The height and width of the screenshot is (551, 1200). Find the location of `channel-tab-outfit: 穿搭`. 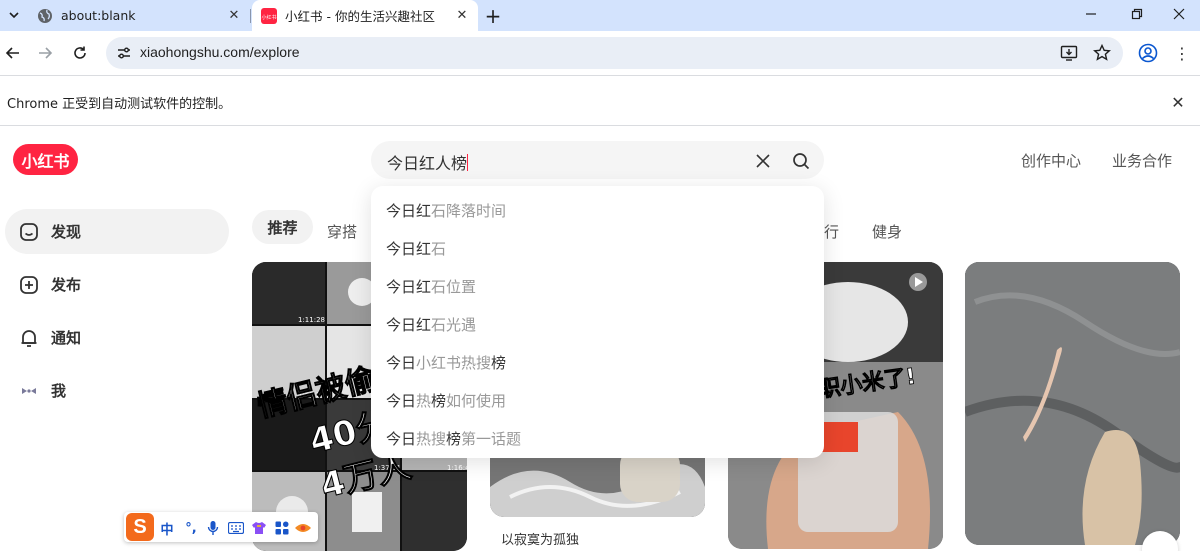

channel-tab-outfit: 穿搭 is located at coordinates (342, 231).